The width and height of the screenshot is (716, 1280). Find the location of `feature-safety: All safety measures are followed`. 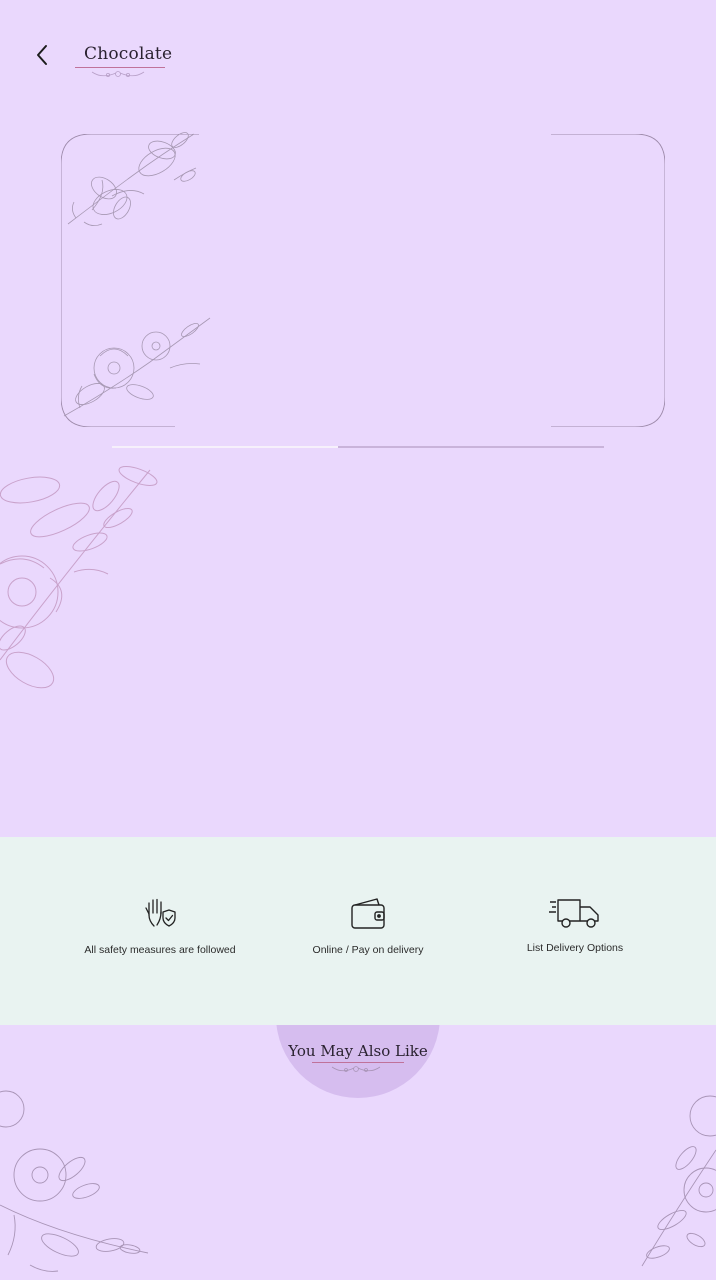

feature-safety: All safety measures are followed is located at coordinates (160, 931).